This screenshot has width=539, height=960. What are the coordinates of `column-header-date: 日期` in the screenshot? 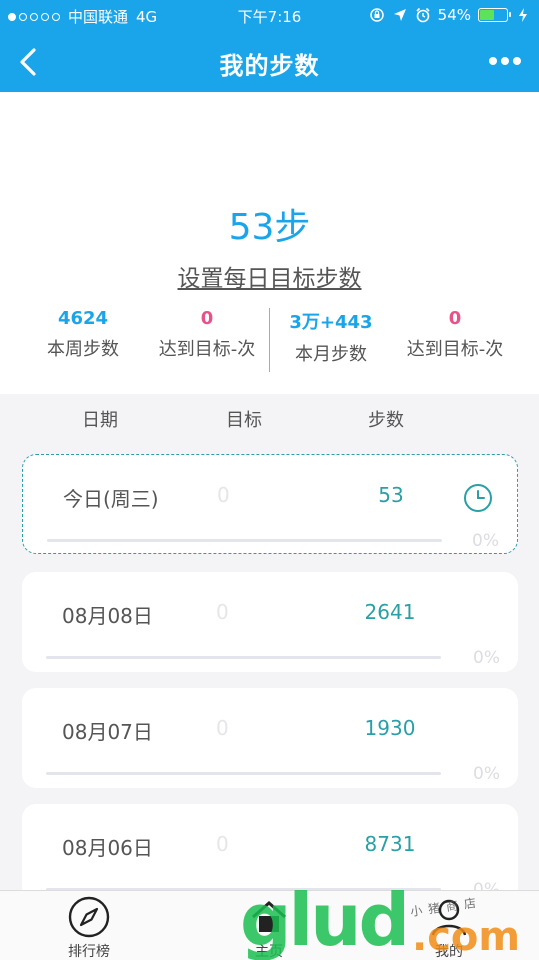 It's located at (100, 420).